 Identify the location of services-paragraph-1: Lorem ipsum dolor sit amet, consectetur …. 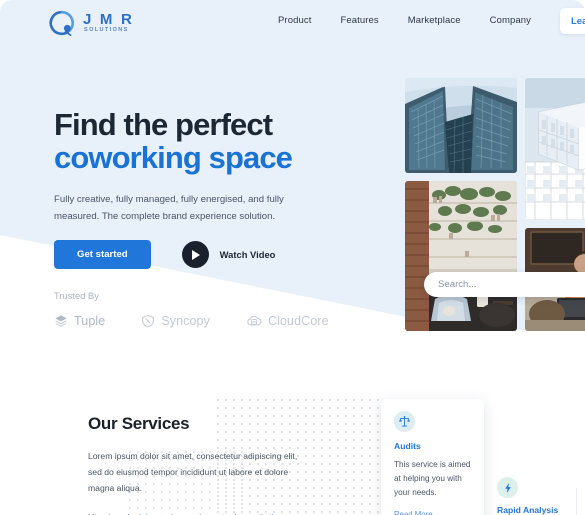
(193, 472).